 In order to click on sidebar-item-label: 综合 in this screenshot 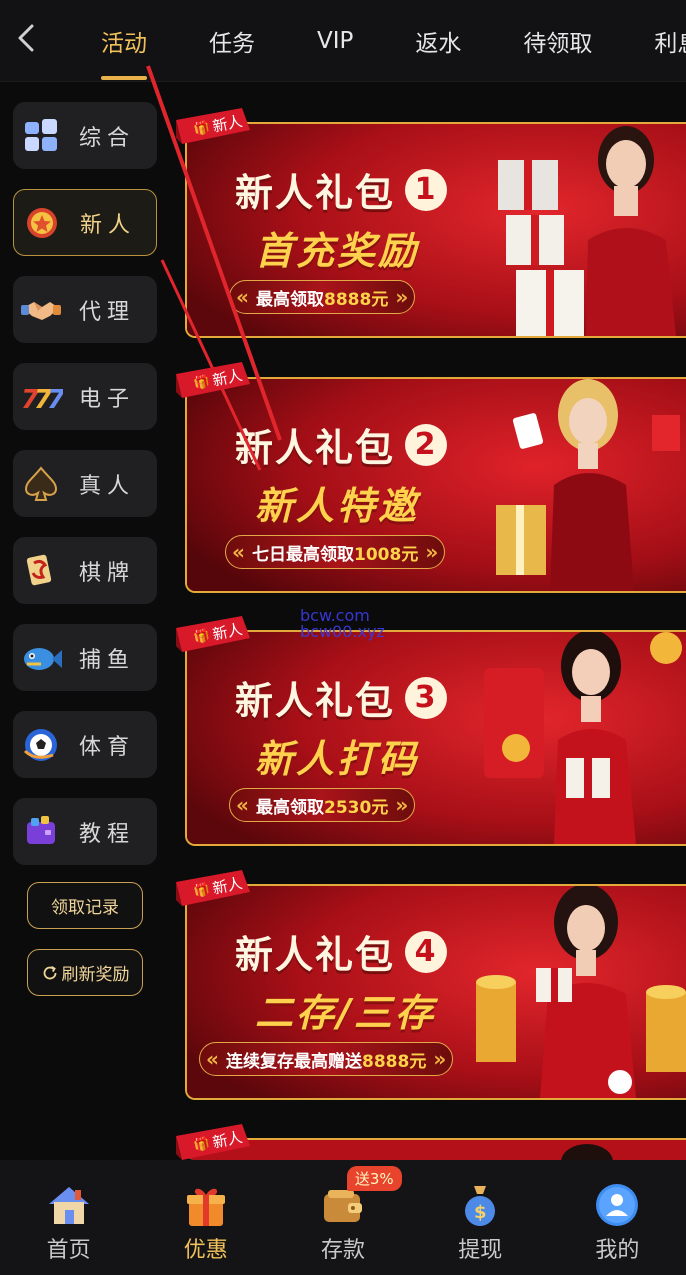, I will do `click(107, 138)`.